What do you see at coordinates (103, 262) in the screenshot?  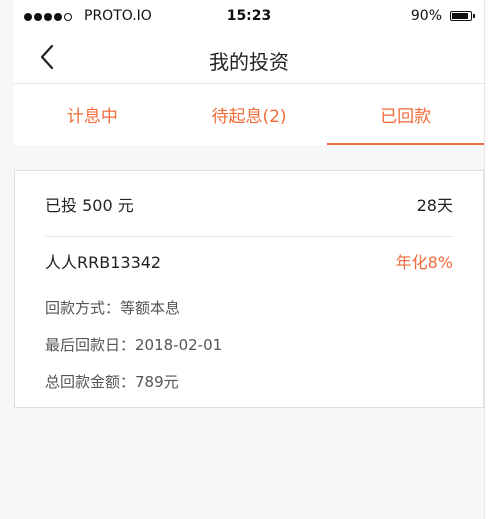 I see `product-name: 人人RRB13342` at bounding box center [103, 262].